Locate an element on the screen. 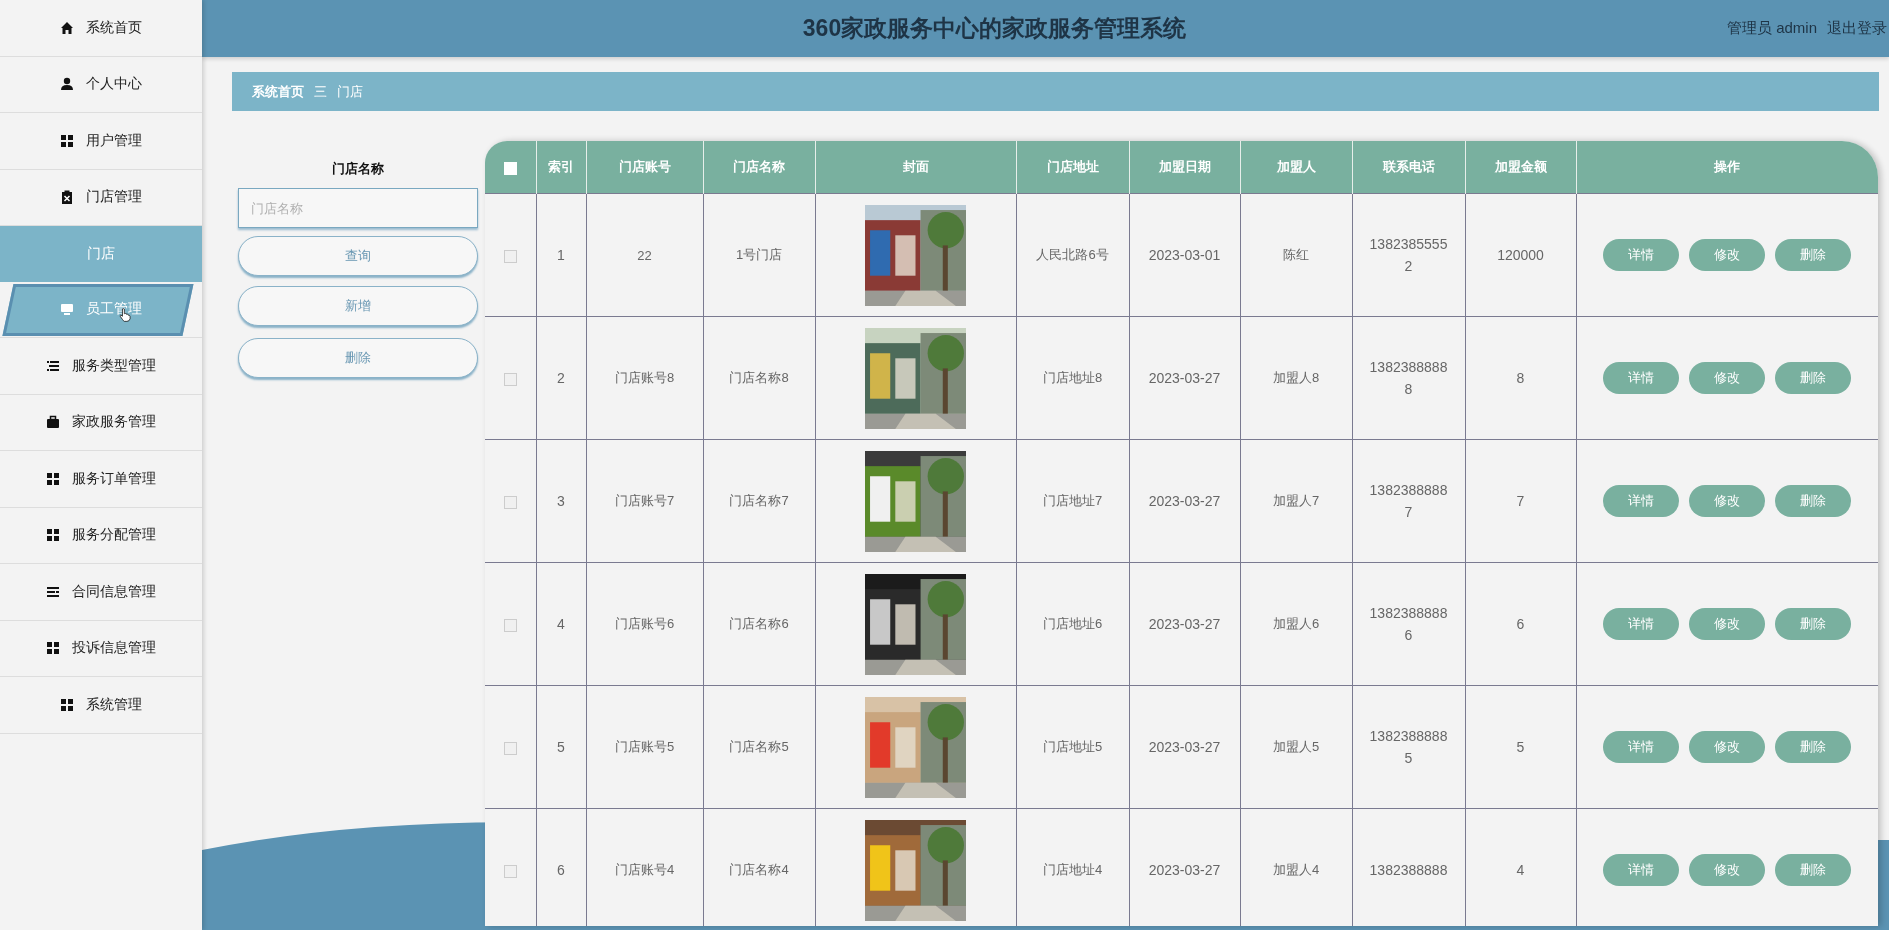 This screenshot has height=930, width=1889. sidebar-item: 合同信息管理 is located at coordinates (101, 592).